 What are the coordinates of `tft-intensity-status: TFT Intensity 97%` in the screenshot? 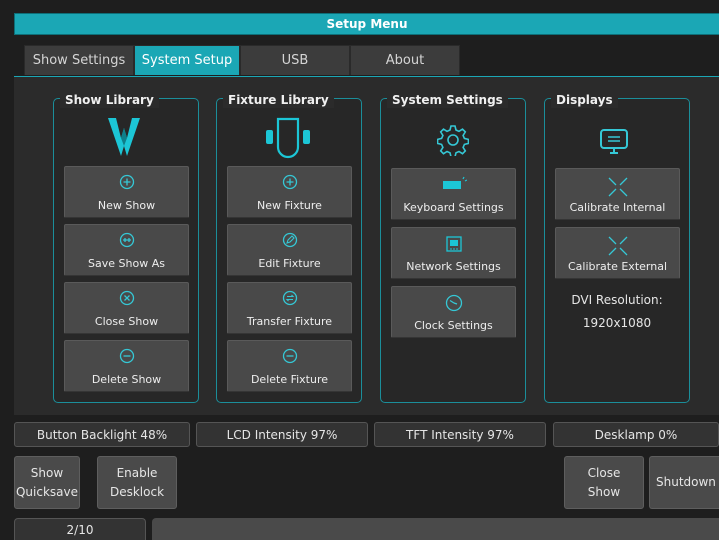 It's located at (460, 434).